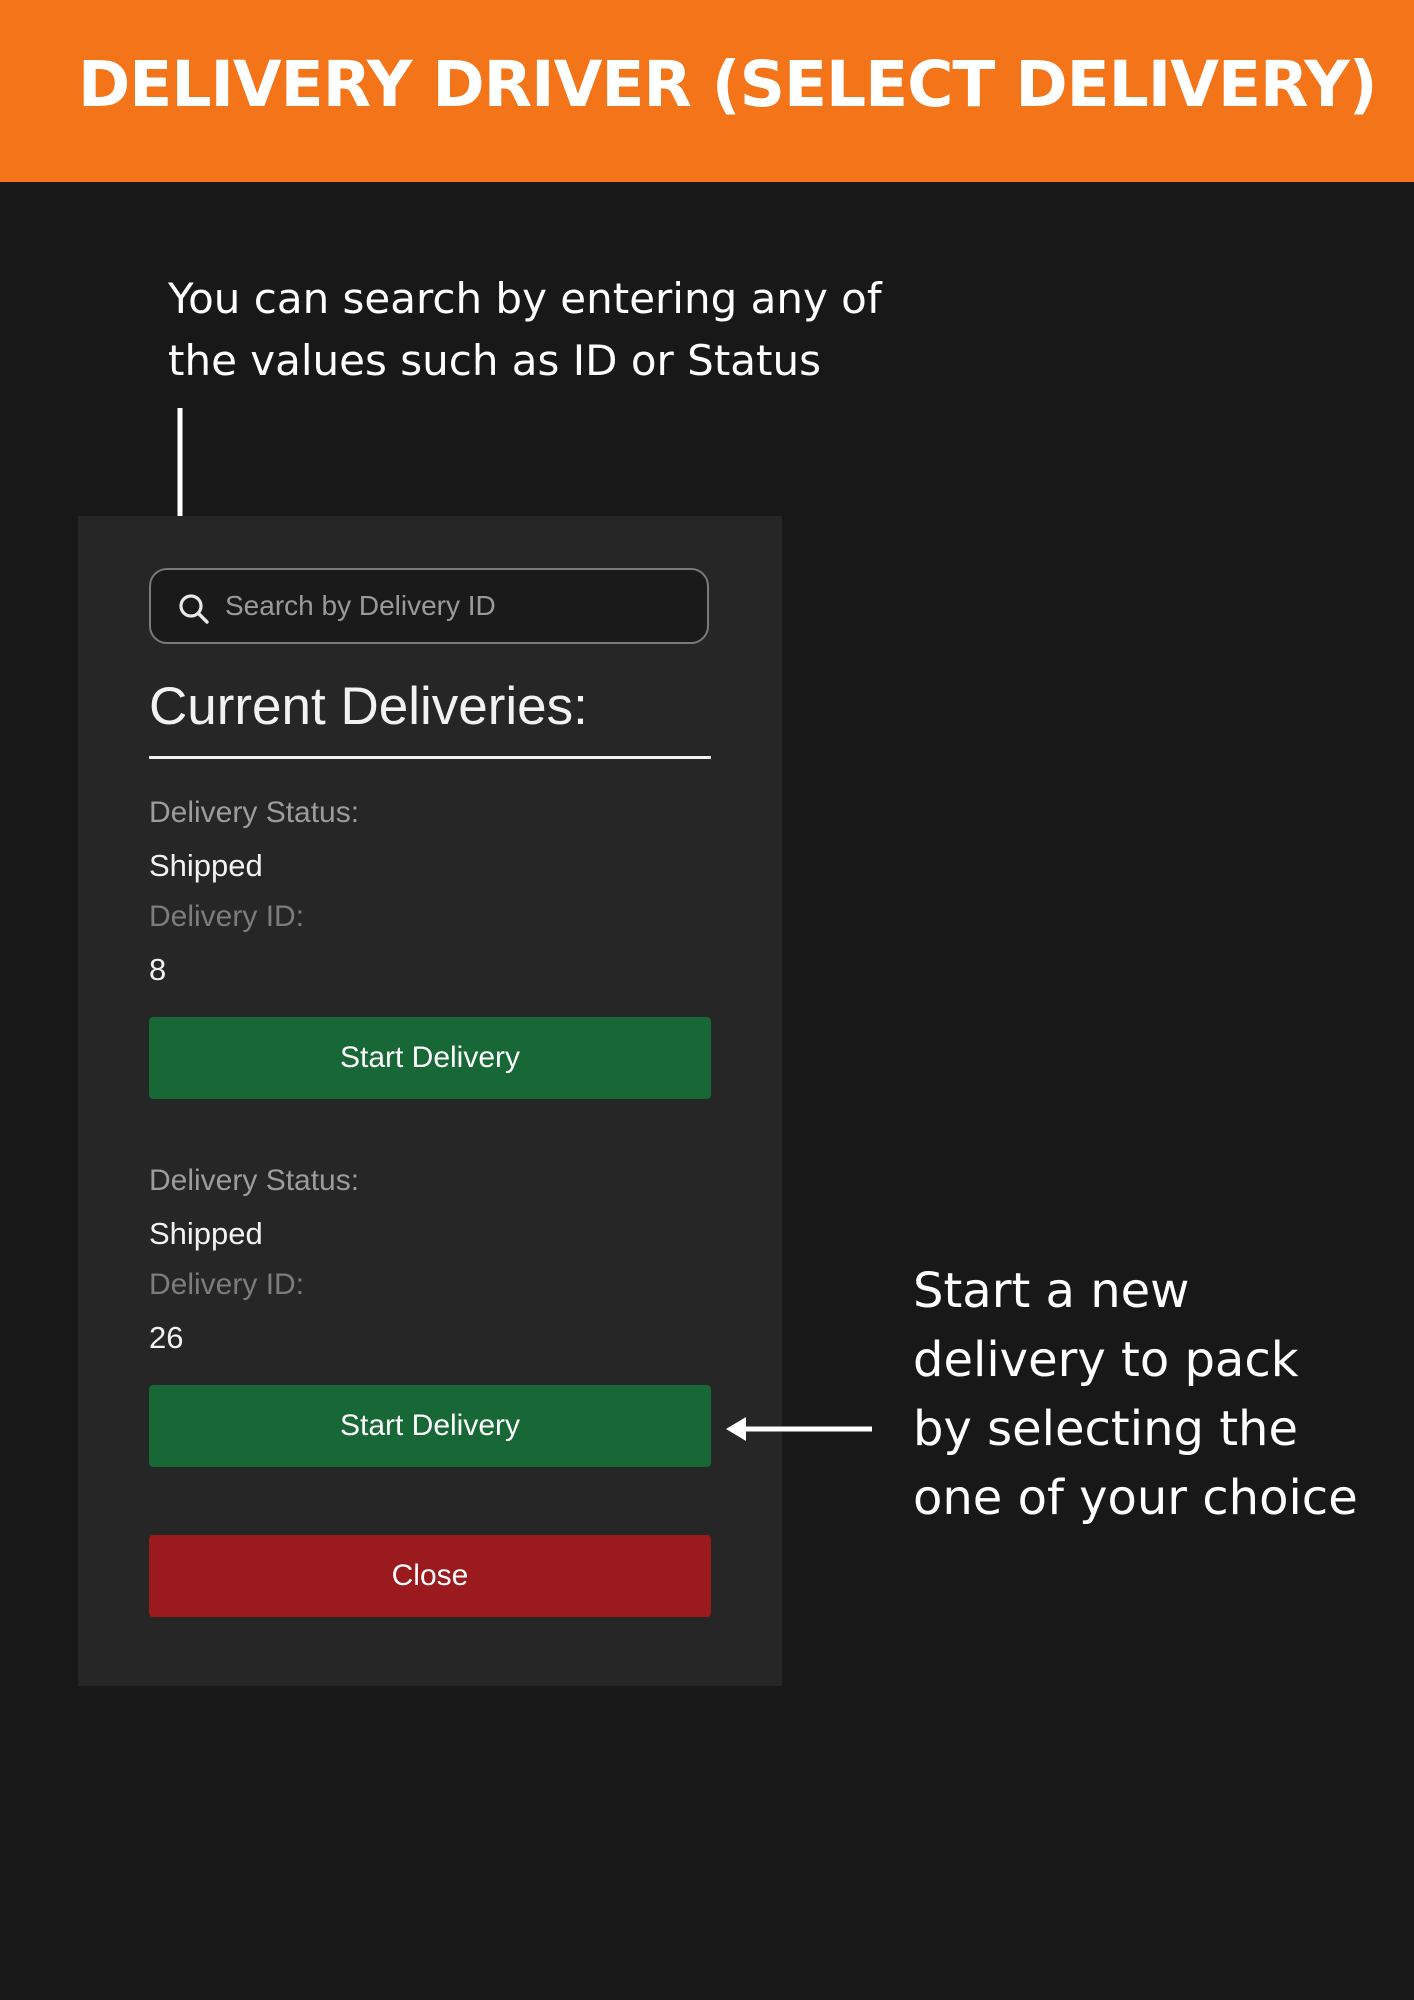  What do you see at coordinates (430, 757) in the screenshot?
I see `divider` at bounding box center [430, 757].